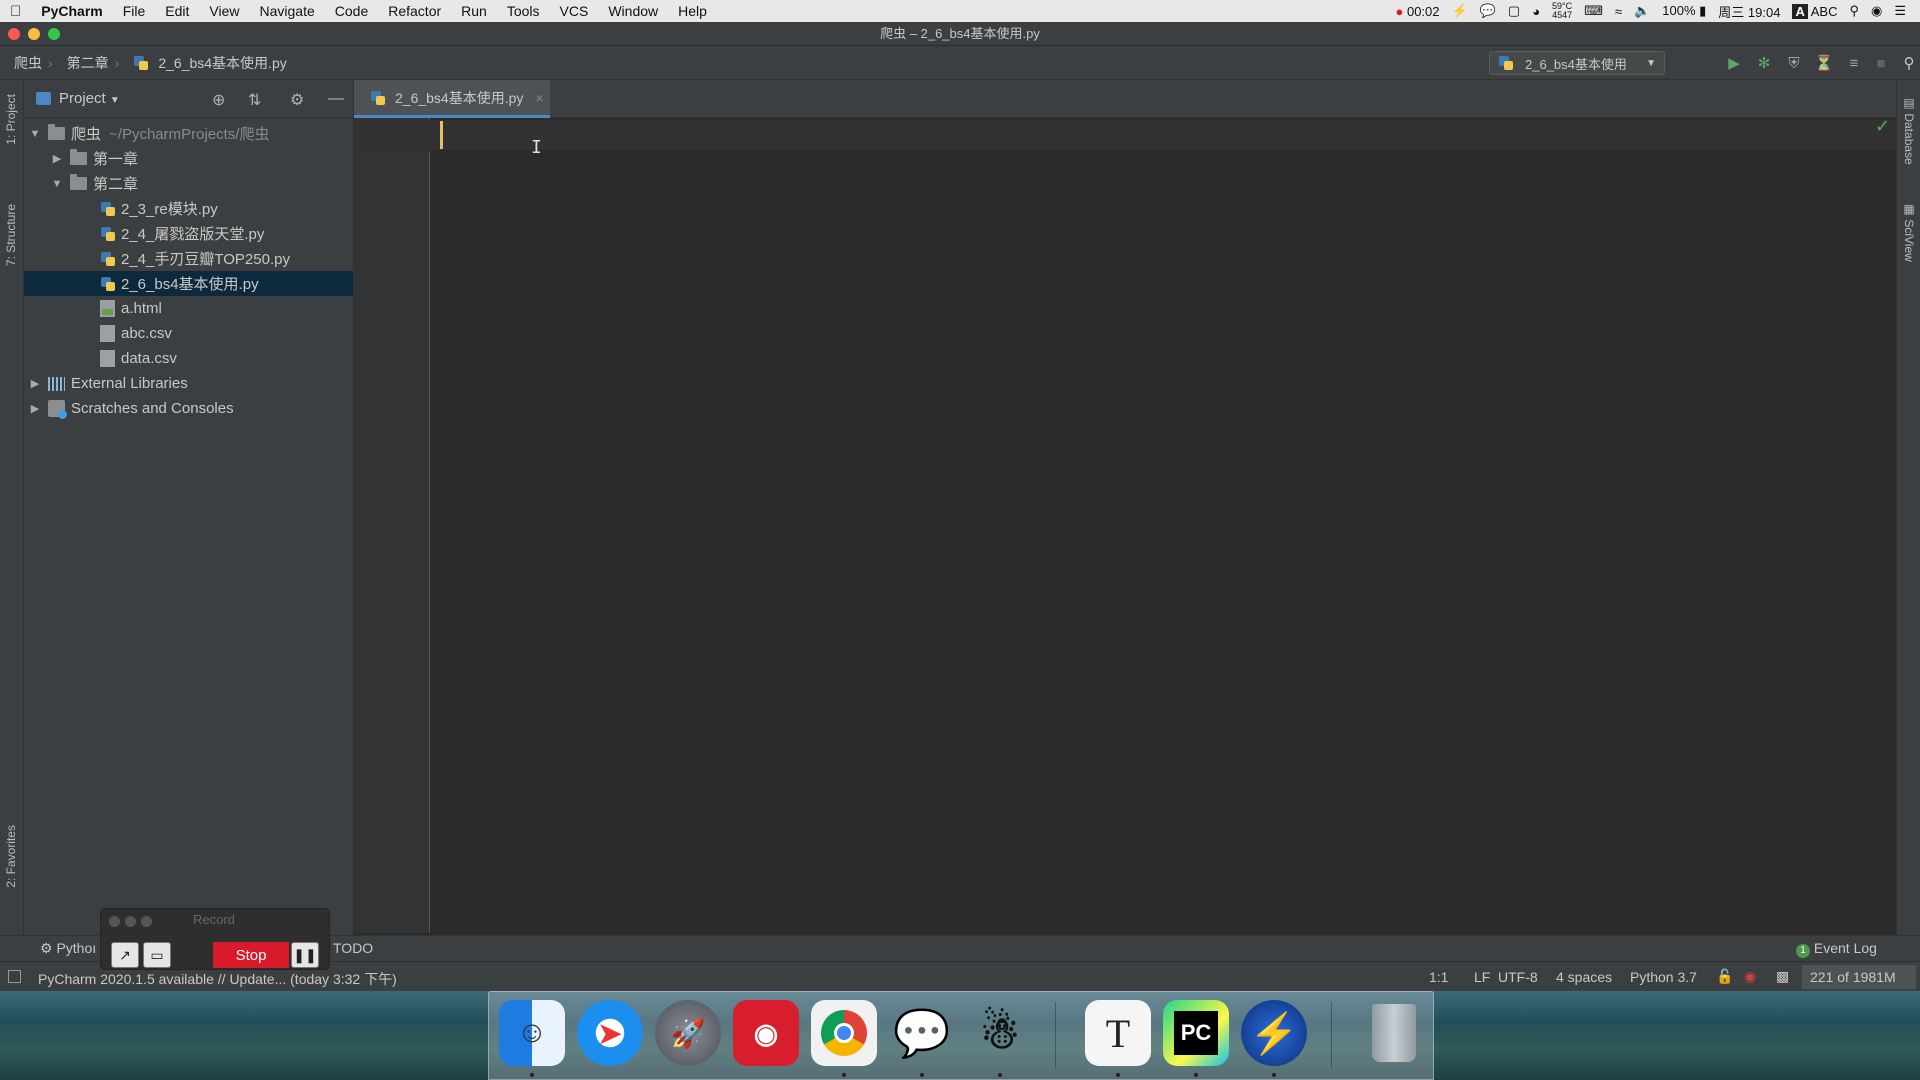 The image size is (1920, 1080). What do you see at coordinates (188, 258) in the screenshot?
I see `tree-file-douban: 2_4_手刃豆瓣TOP250.py` at bounding box center [188, 258].